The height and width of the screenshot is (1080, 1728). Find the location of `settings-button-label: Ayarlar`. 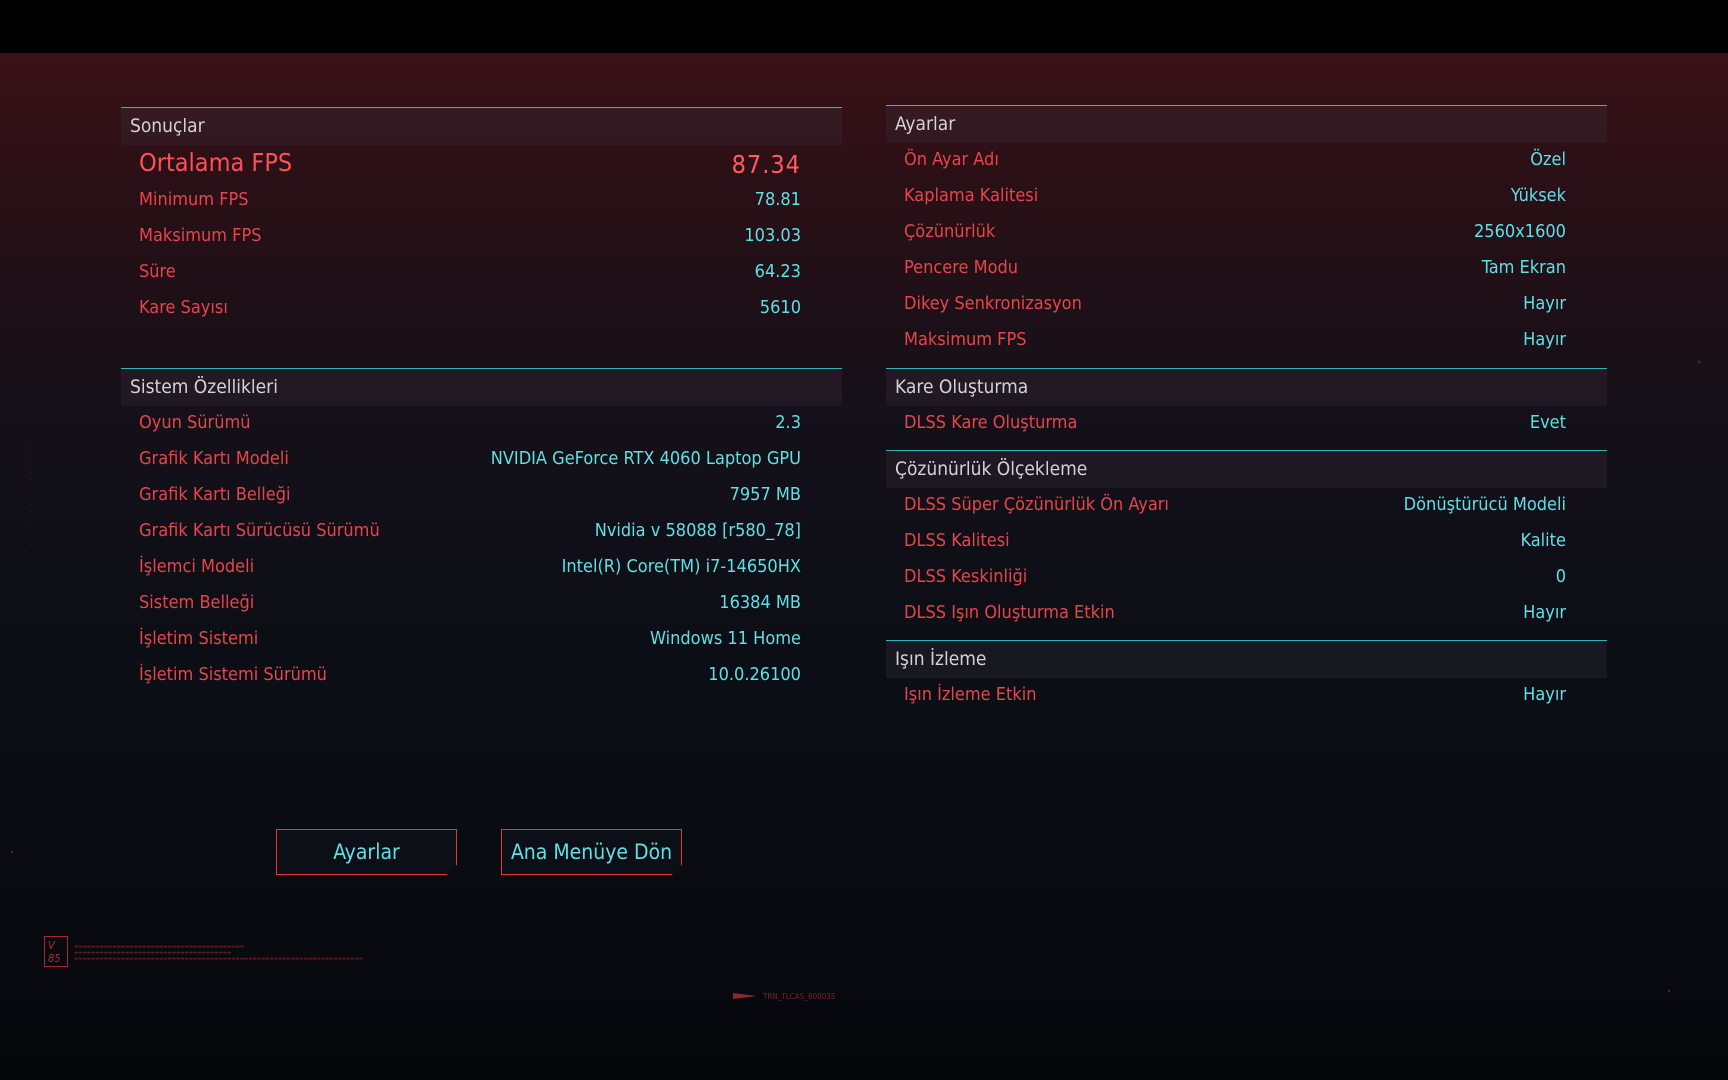

settings-button-label: Ayarlar is located at coordinates (366, 852).